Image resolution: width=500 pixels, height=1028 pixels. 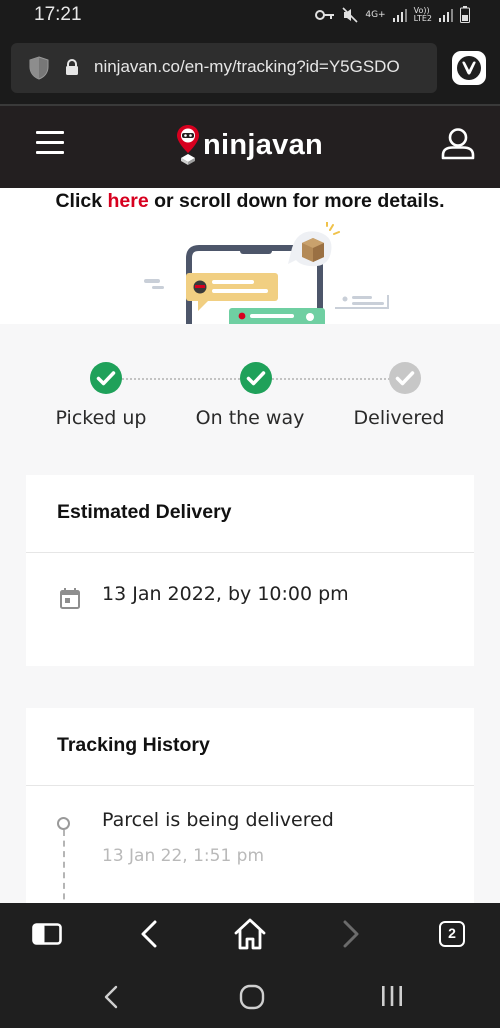 What do you see at coordinates (144, 512) in the screenshot?
I see `estimated-delivery-title: Estimated Delivery` at bounding box center [144, 512].